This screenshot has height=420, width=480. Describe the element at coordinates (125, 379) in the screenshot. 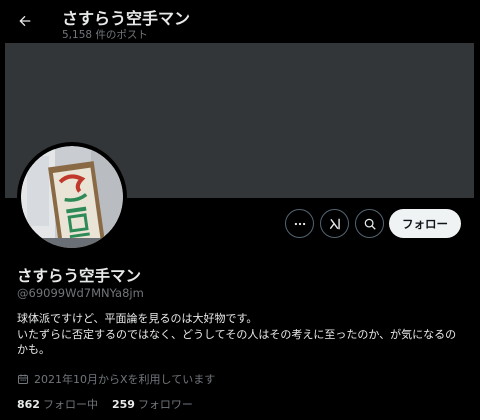

I see `join-date-text: 2021年10月からXを利用しています` at that location.